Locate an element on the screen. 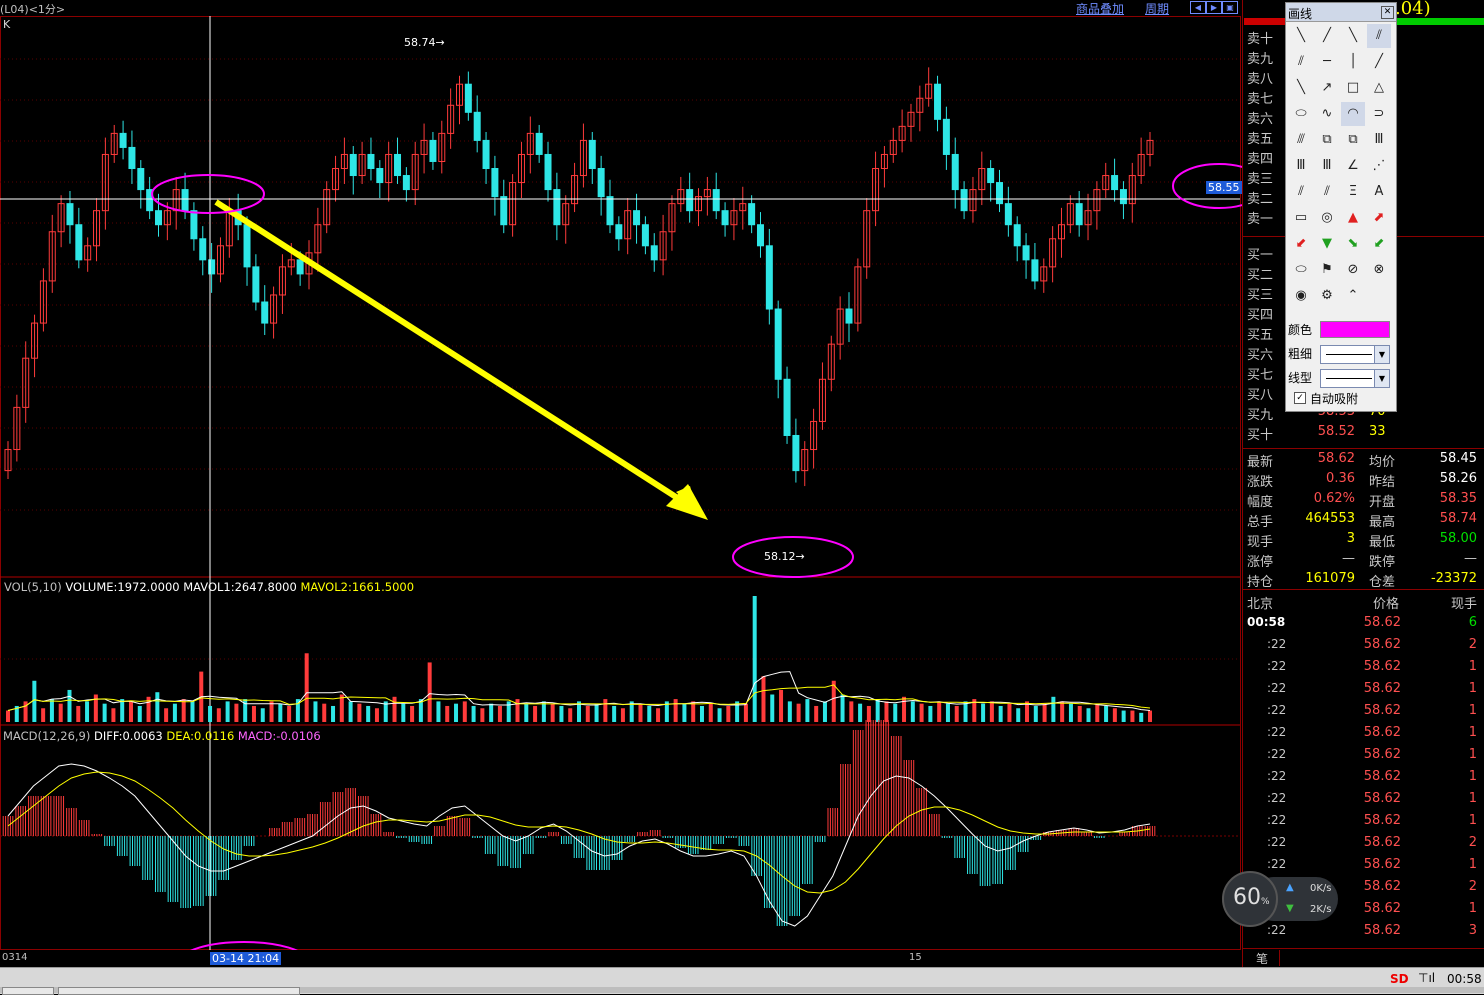  quote-value: 58.00 is located at coordinates (1458, 538).